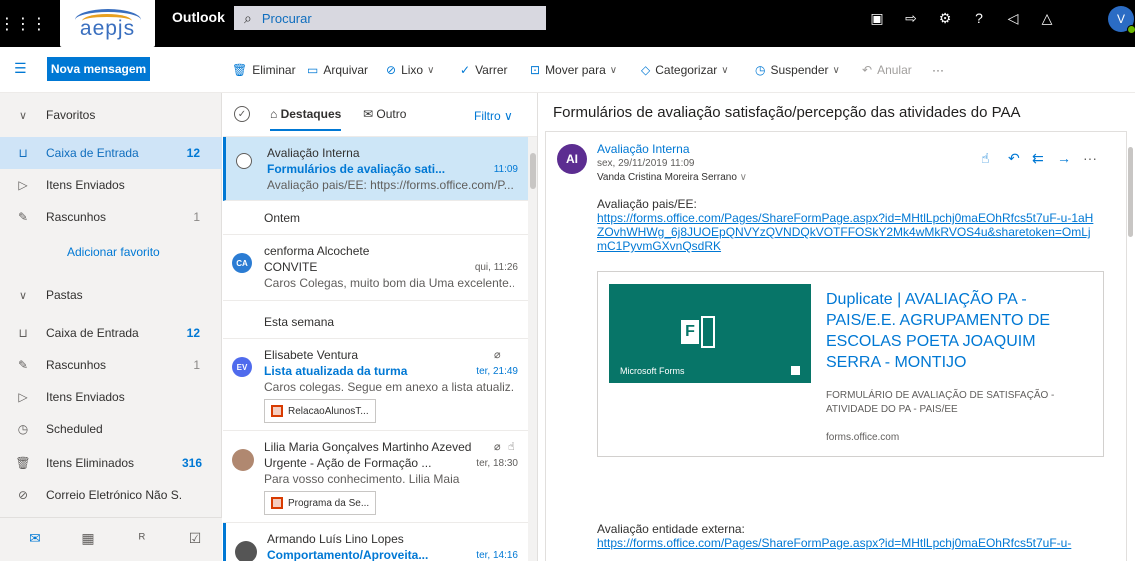  Describe the element at coordinates (111, 429) in the screenshot. I see `folder-scheduled: ◷ Scheduled` at that location.